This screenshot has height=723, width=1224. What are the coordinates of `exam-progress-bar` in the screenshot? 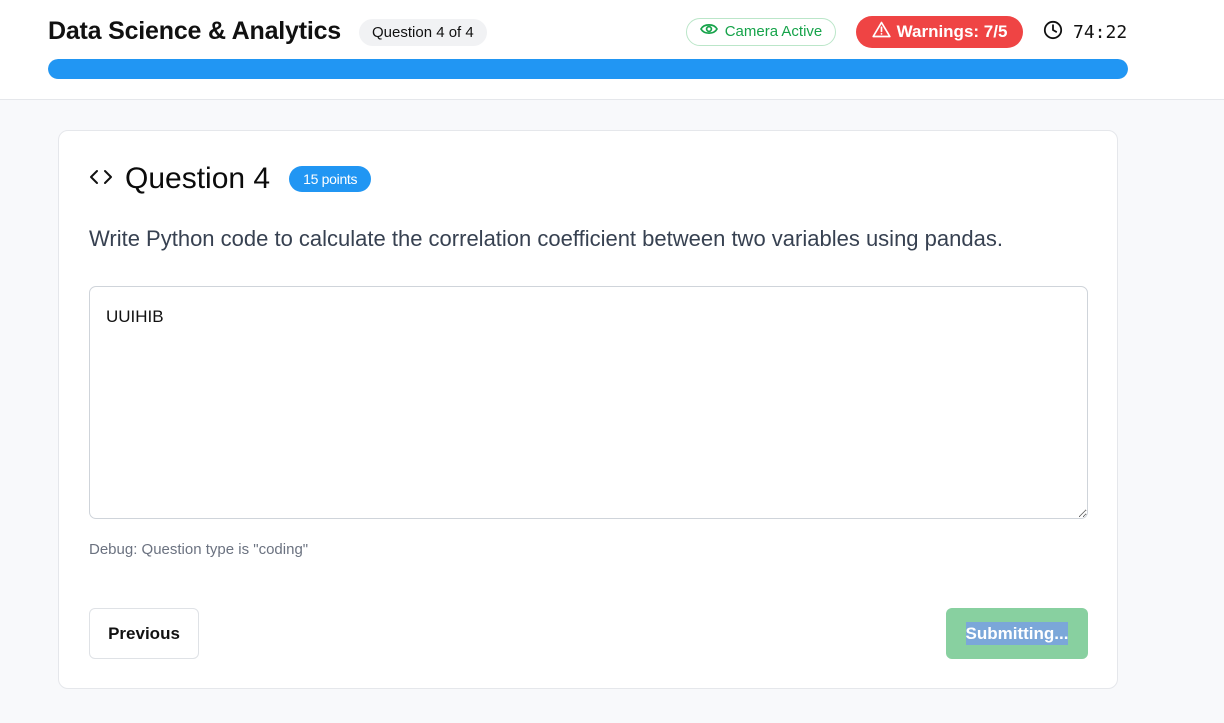 It's located at (588, 69).